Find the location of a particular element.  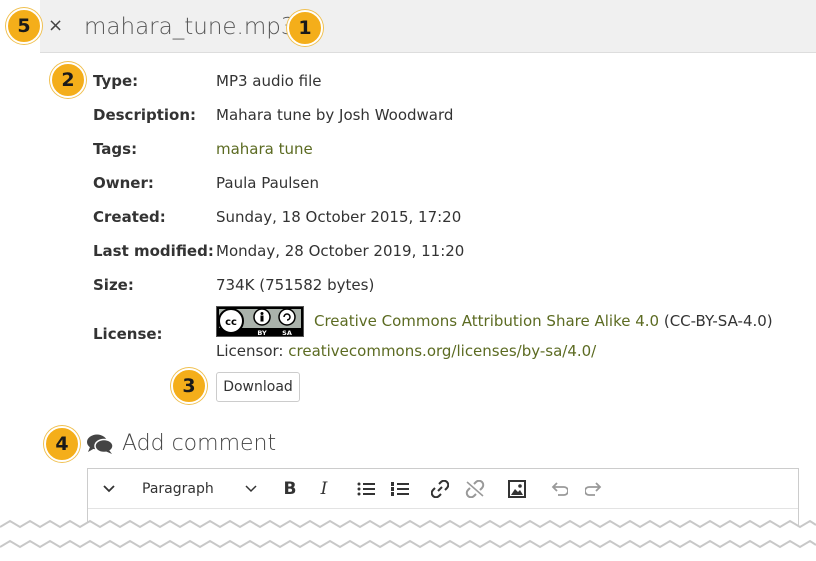

cc-logo-graphic: cc BY SA is located at coordinates (257, 322).